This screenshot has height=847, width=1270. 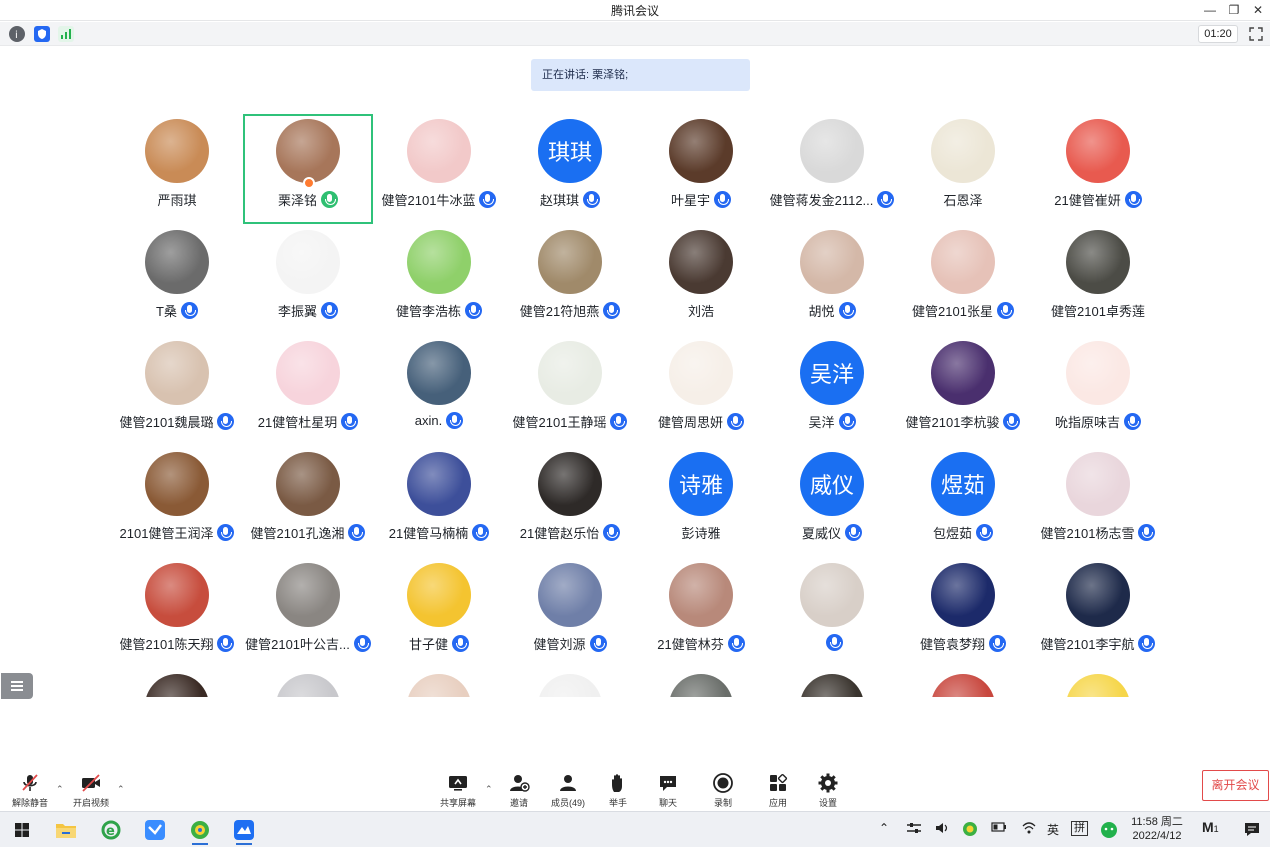 What do you see at coordinates (155, 830) in the screenshot?
I see `feishu-app-icon` at bounding box center [155, 830].